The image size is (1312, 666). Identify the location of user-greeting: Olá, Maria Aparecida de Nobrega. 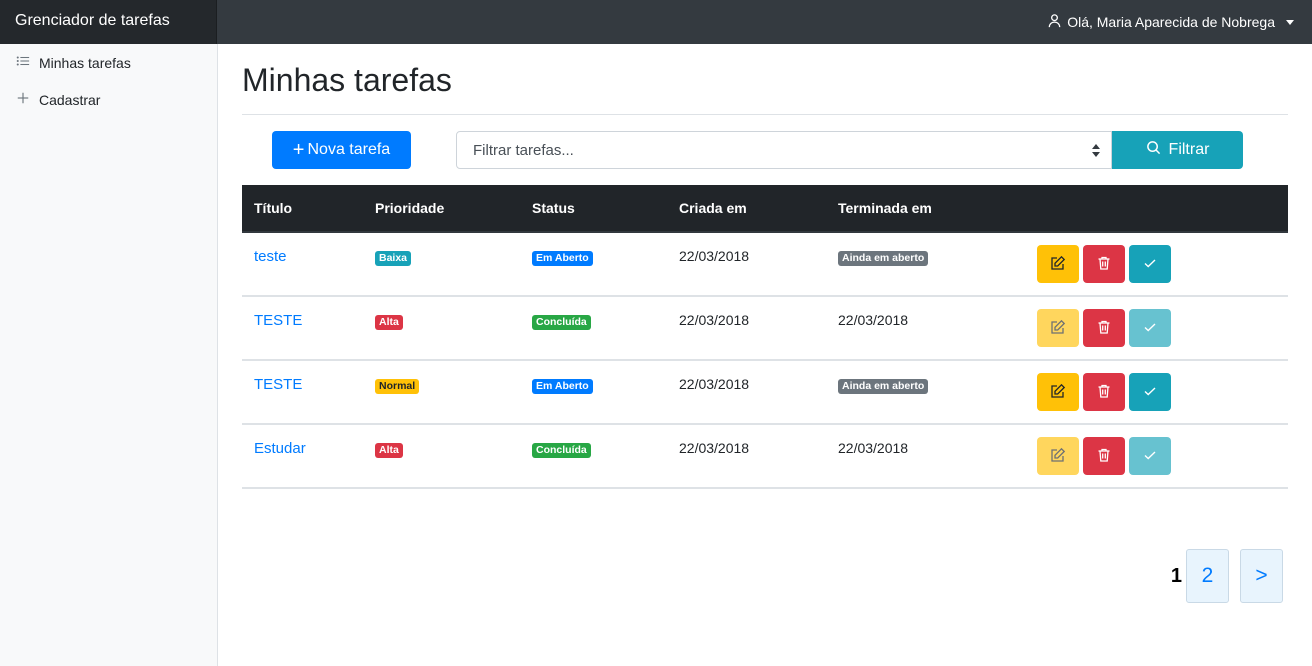
(1171, 22).